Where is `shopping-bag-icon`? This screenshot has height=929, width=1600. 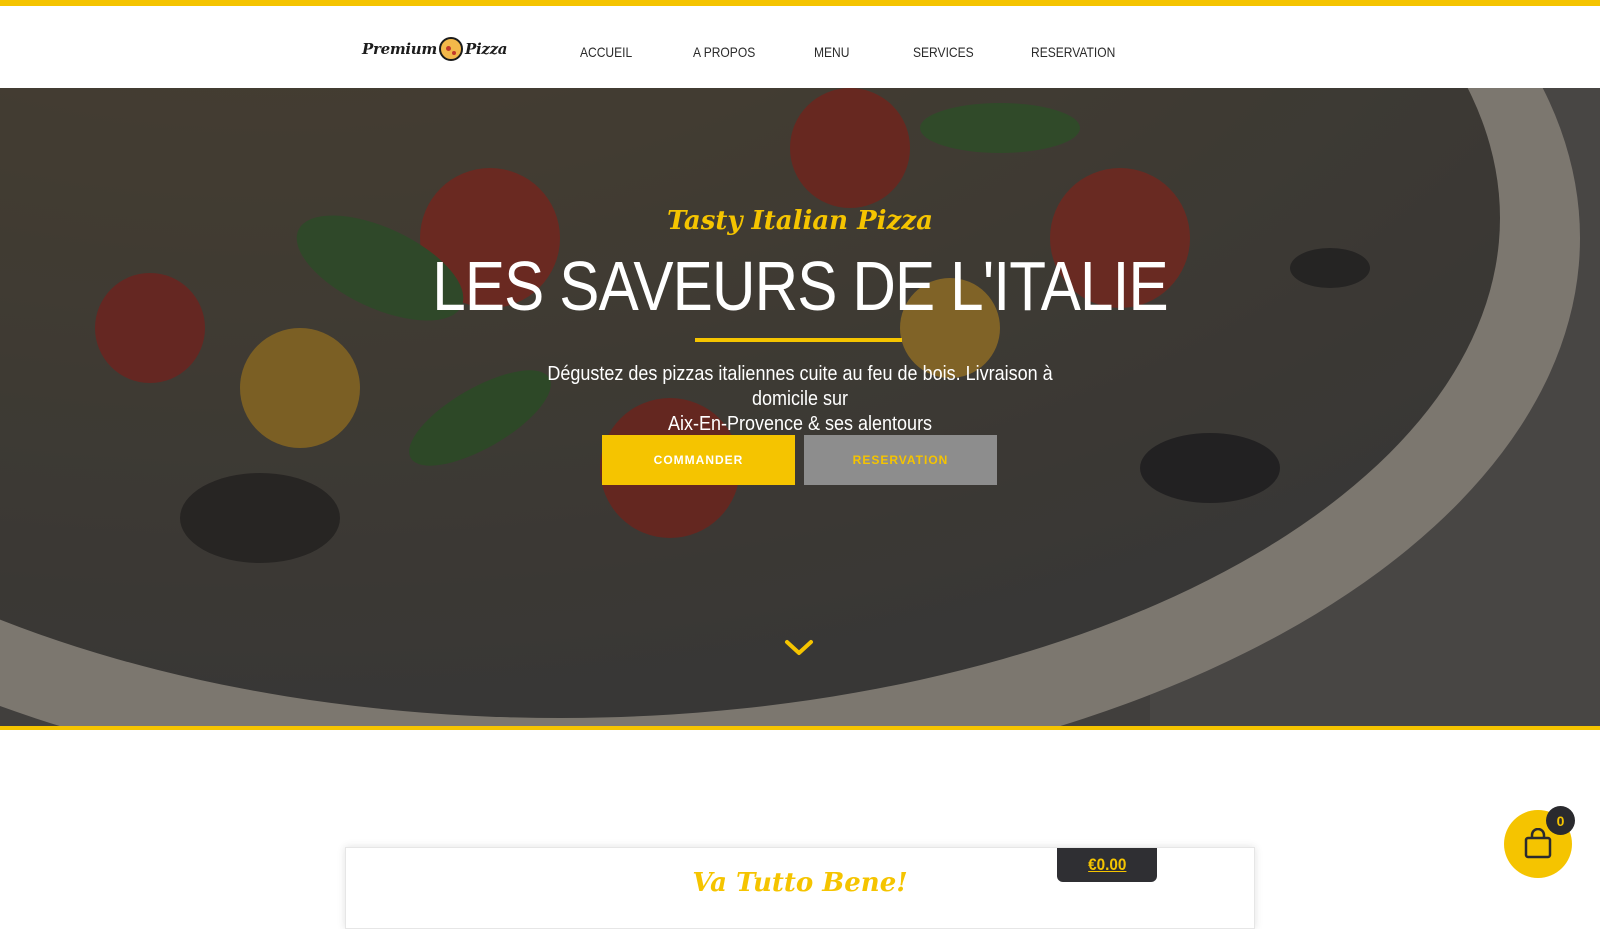 shopping-bag-icon is located at coordinates (1538, 843).